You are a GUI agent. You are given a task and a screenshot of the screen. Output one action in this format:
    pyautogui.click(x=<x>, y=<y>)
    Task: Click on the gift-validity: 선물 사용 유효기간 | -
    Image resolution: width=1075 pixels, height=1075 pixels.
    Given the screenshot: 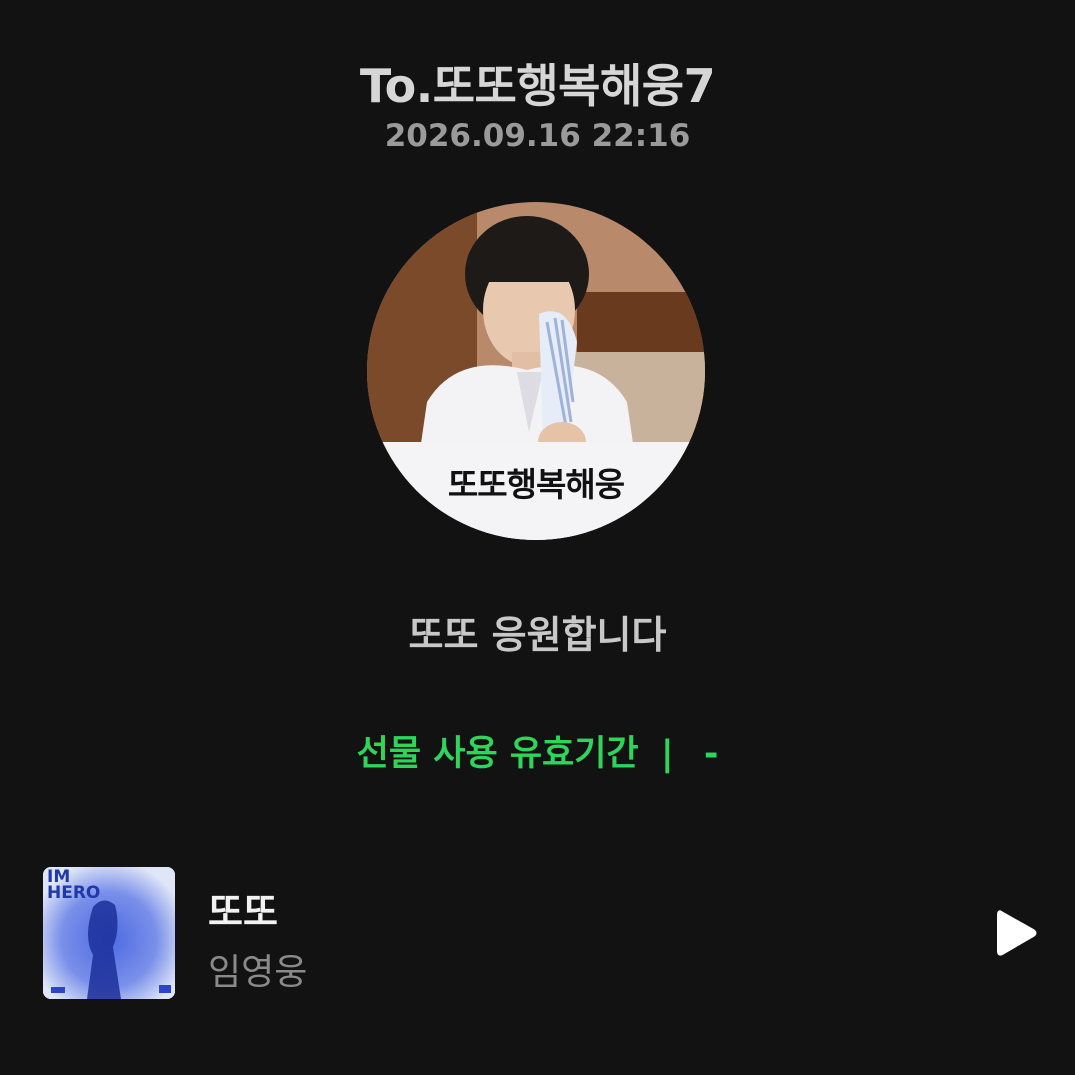 What is the action you would take?
    pyautogui.click(x=537, y=750)
    